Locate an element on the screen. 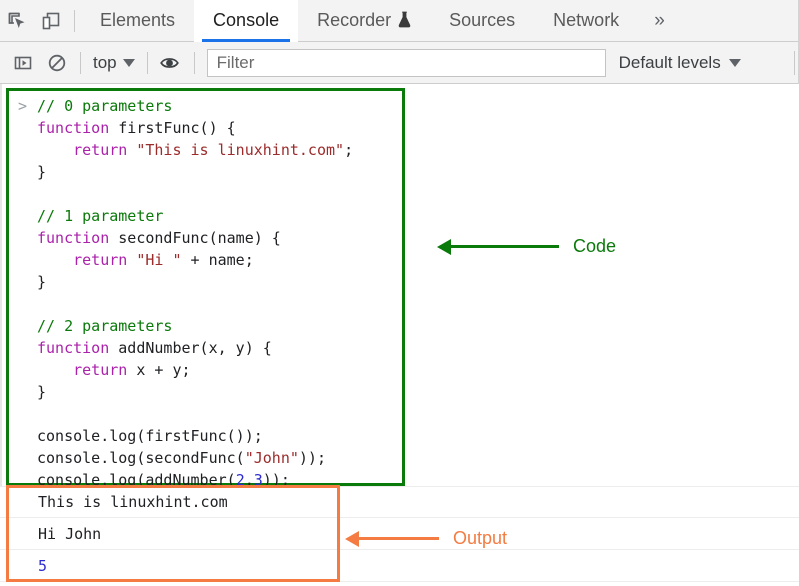  code-line: function secondFunc(name) { is located at coordinates (195, 238).